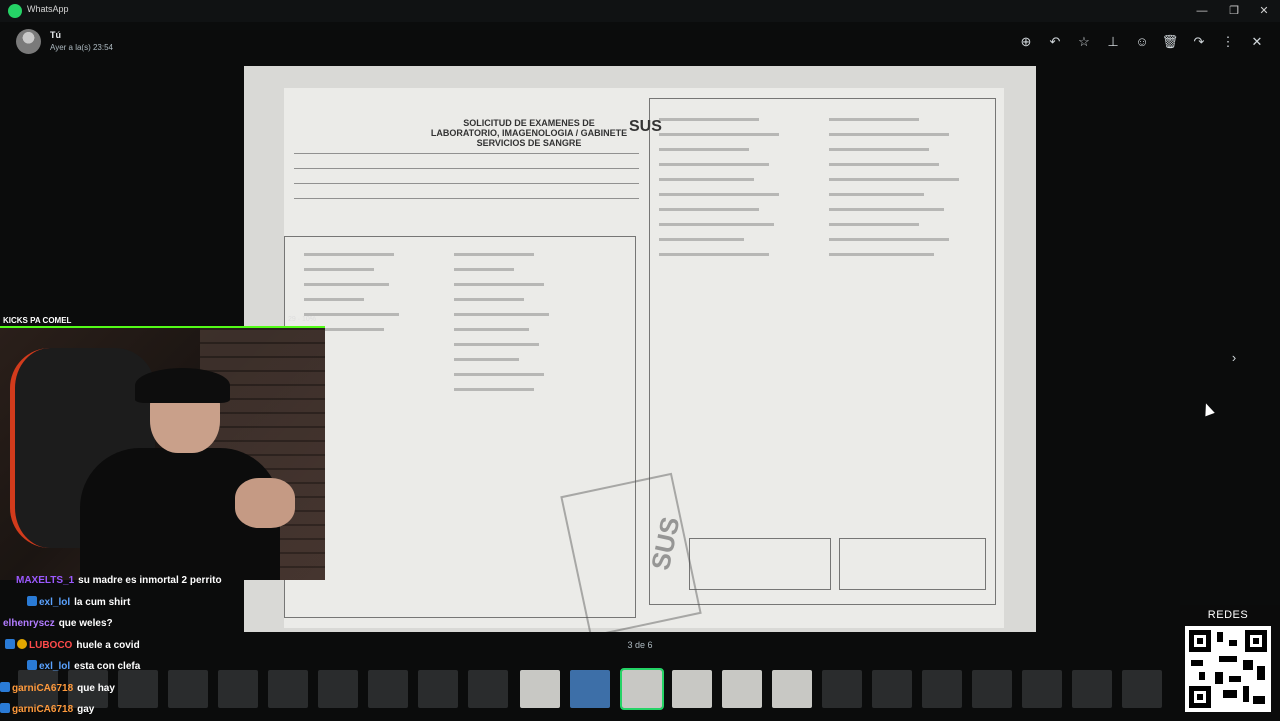 The image size is (1280, 721). I want to click on streamer-hand, so click(265, 503).